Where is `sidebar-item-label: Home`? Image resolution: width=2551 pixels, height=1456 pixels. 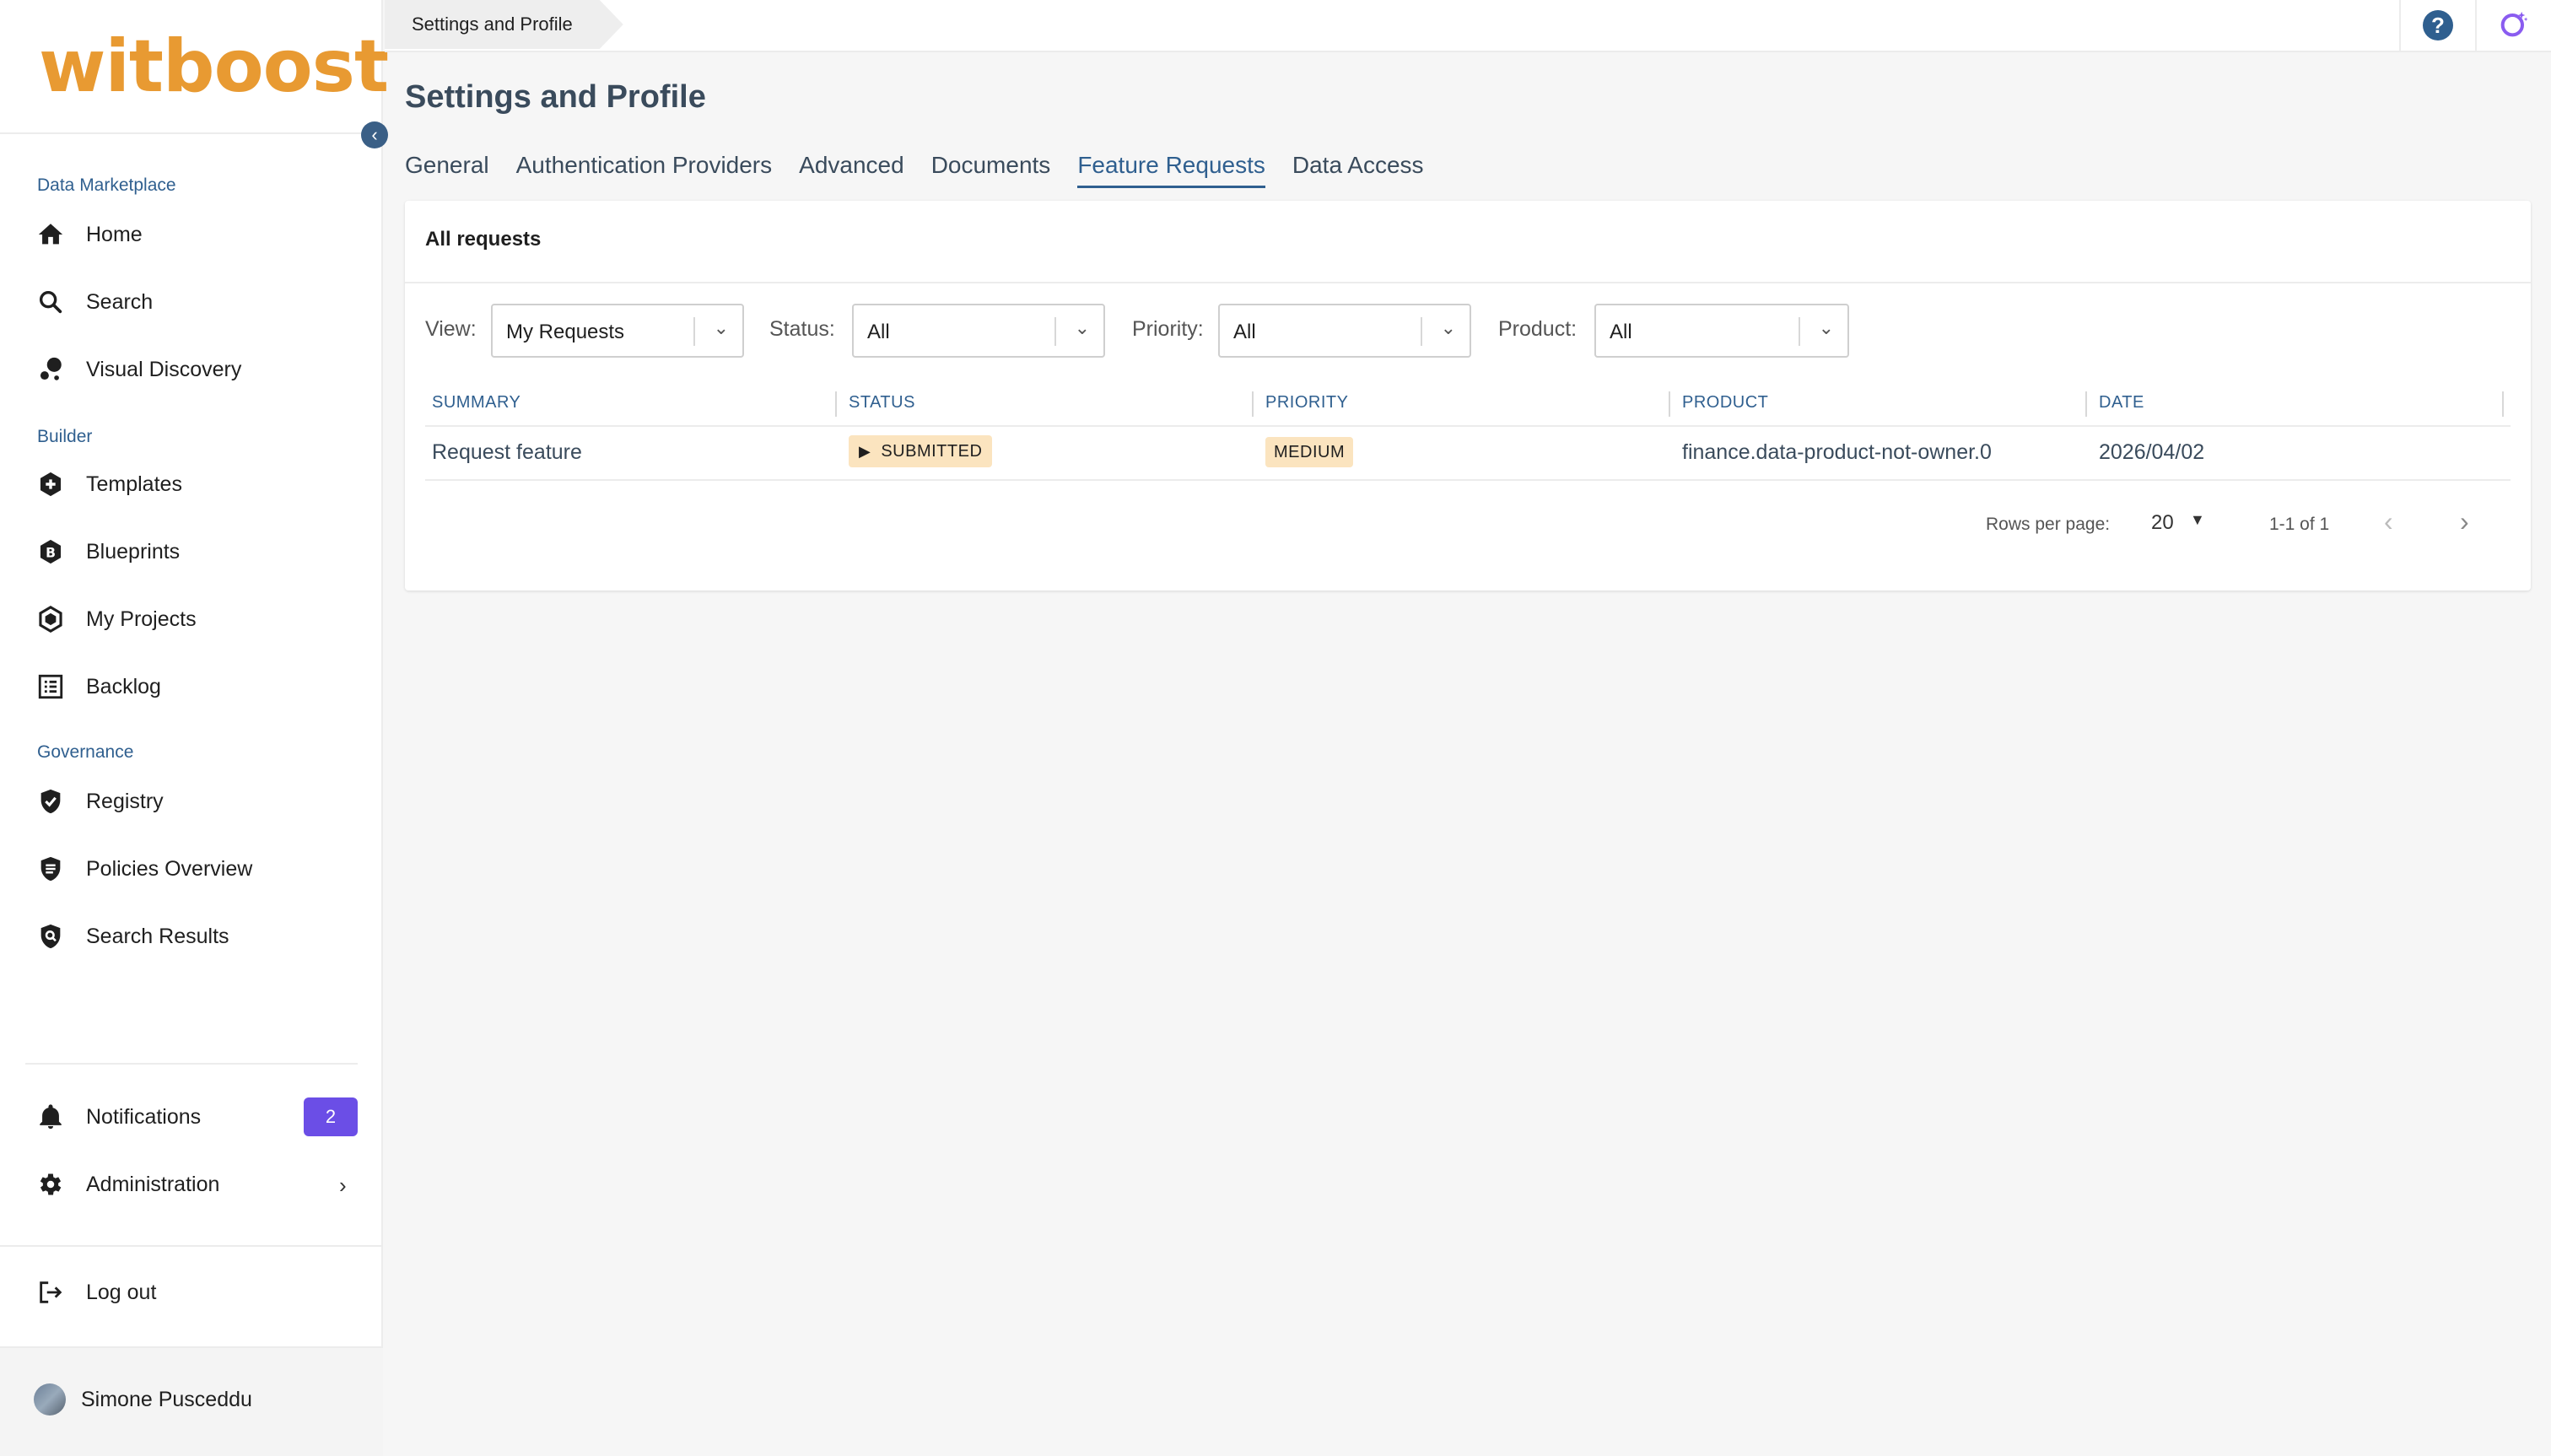 sidebar-item-label: Home is located at coordinates (114, 234).